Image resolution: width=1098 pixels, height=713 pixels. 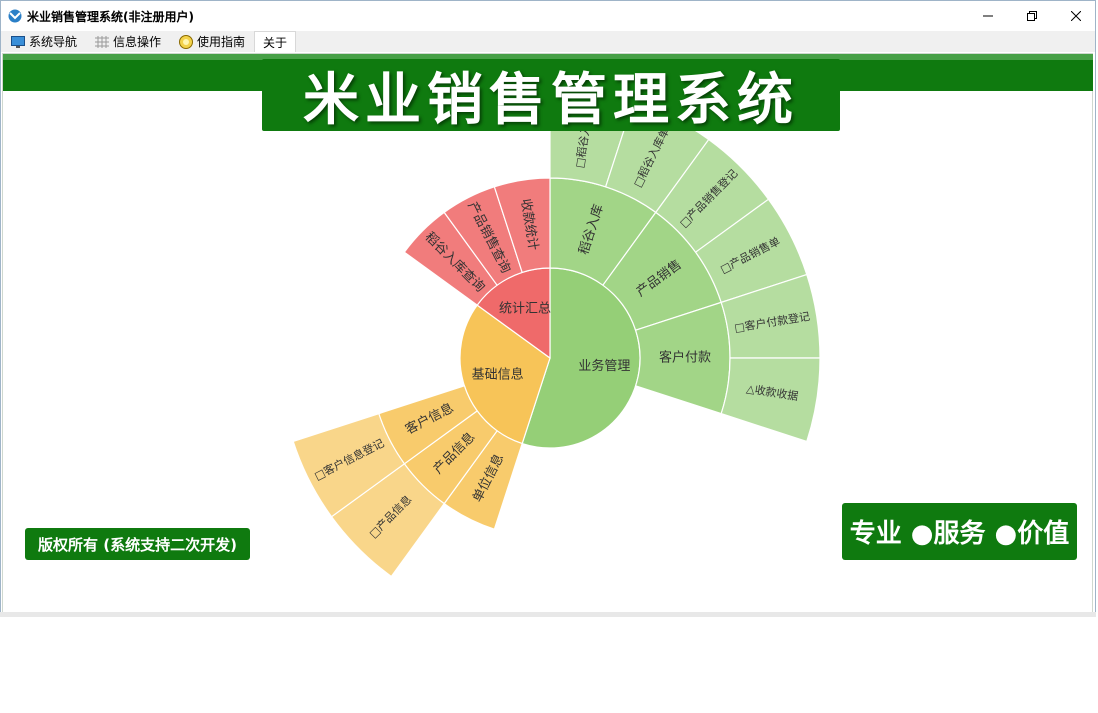 What do you see at coordinates (137, 544) in the screenshot?
I see `copyright-badge: 版权所有 (系统支持二次开发)` at bounding box center [137, 544].